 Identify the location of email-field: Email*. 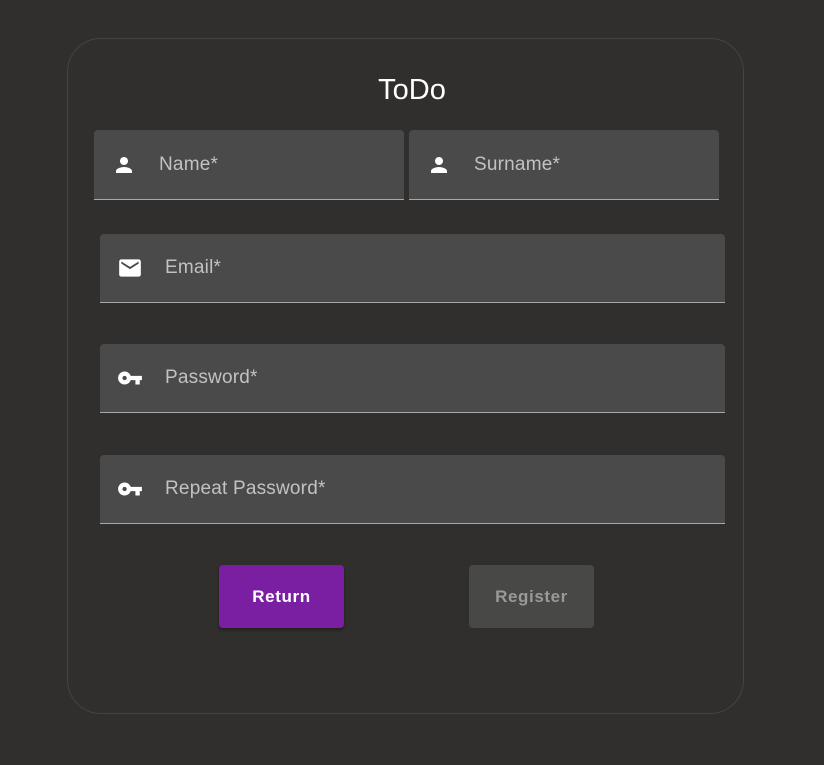
(412, 268).